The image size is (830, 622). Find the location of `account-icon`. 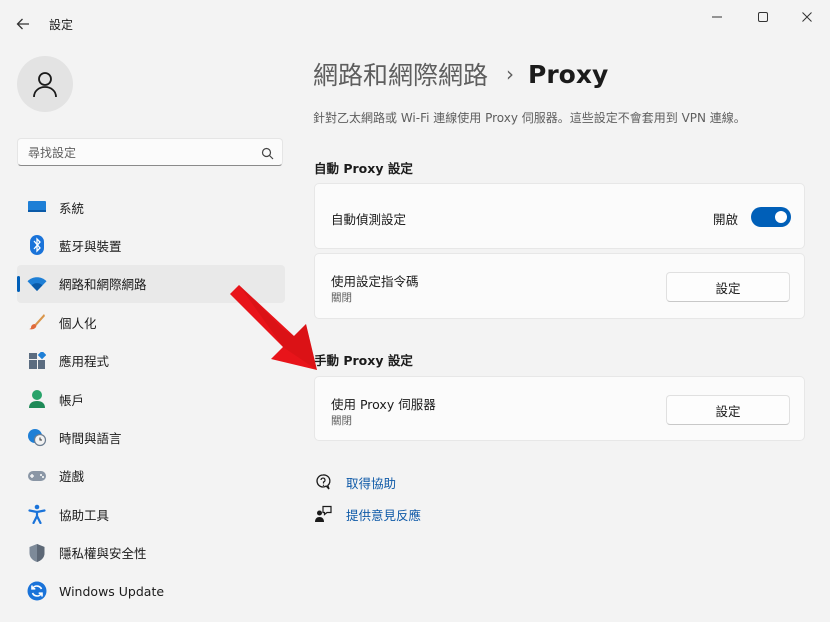

account-icon is located at coordinates (37, 399).